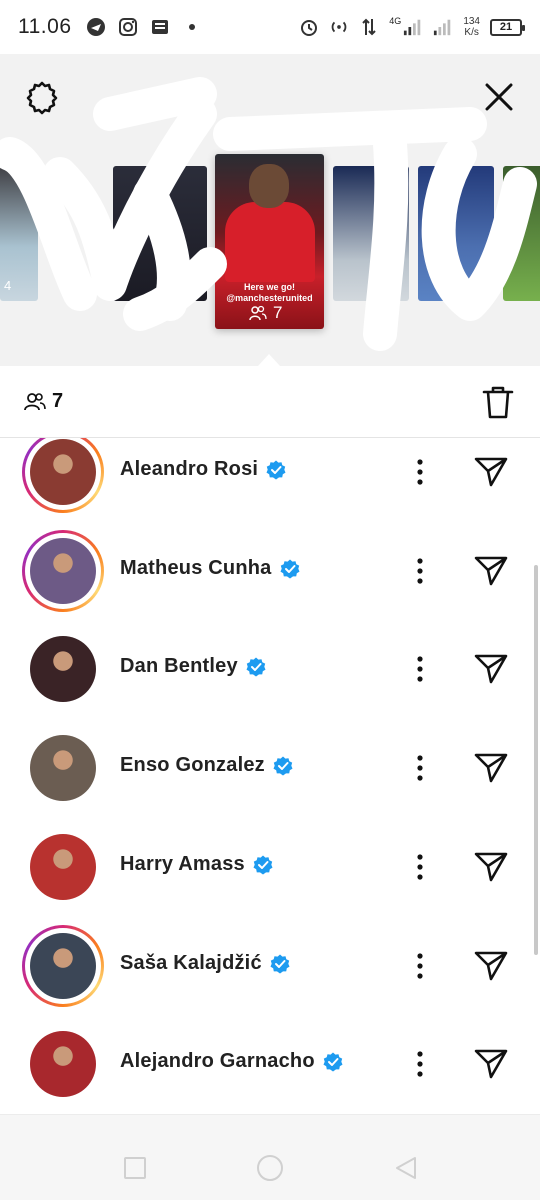  I want to click on dot-icon, so click(192, 27).